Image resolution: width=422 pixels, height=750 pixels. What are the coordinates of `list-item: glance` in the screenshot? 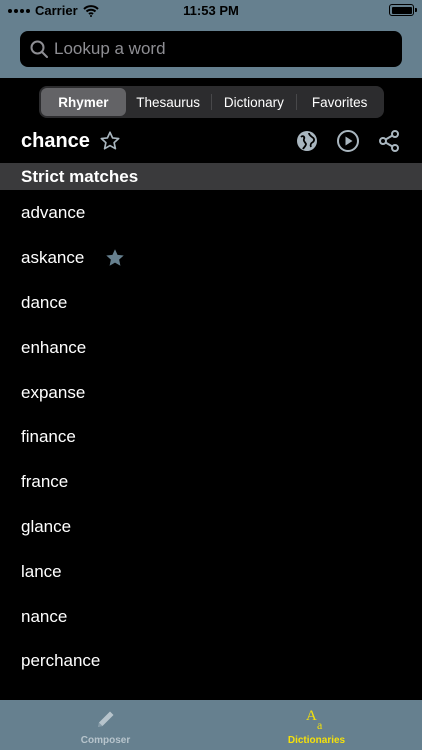 It's located at (211, 527).